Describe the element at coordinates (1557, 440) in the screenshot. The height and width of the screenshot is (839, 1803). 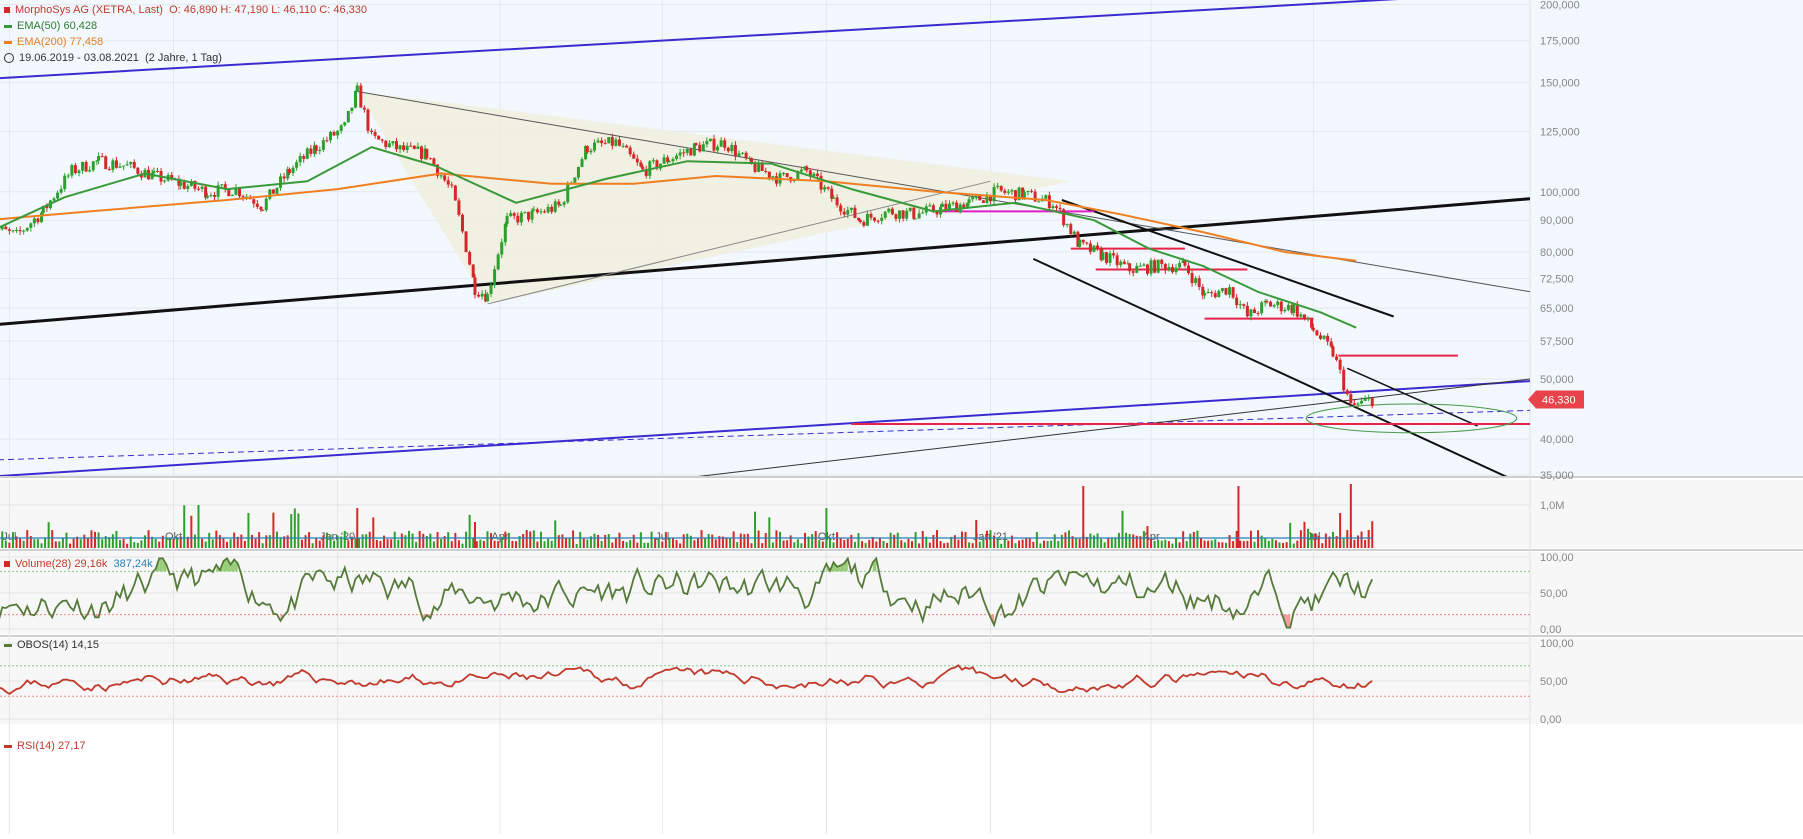
I see `y-tick-label: 40,000` at that location.